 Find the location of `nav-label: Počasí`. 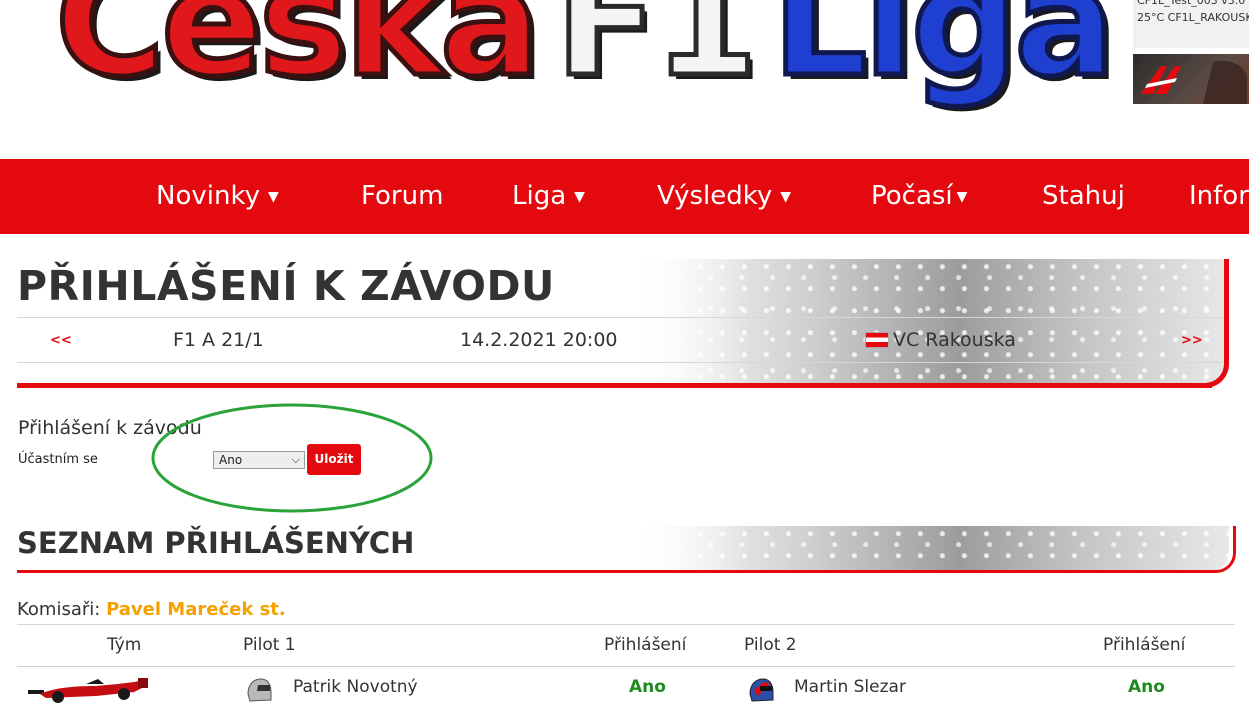

nav-label: Počasí is located at coordinates (912, 196).